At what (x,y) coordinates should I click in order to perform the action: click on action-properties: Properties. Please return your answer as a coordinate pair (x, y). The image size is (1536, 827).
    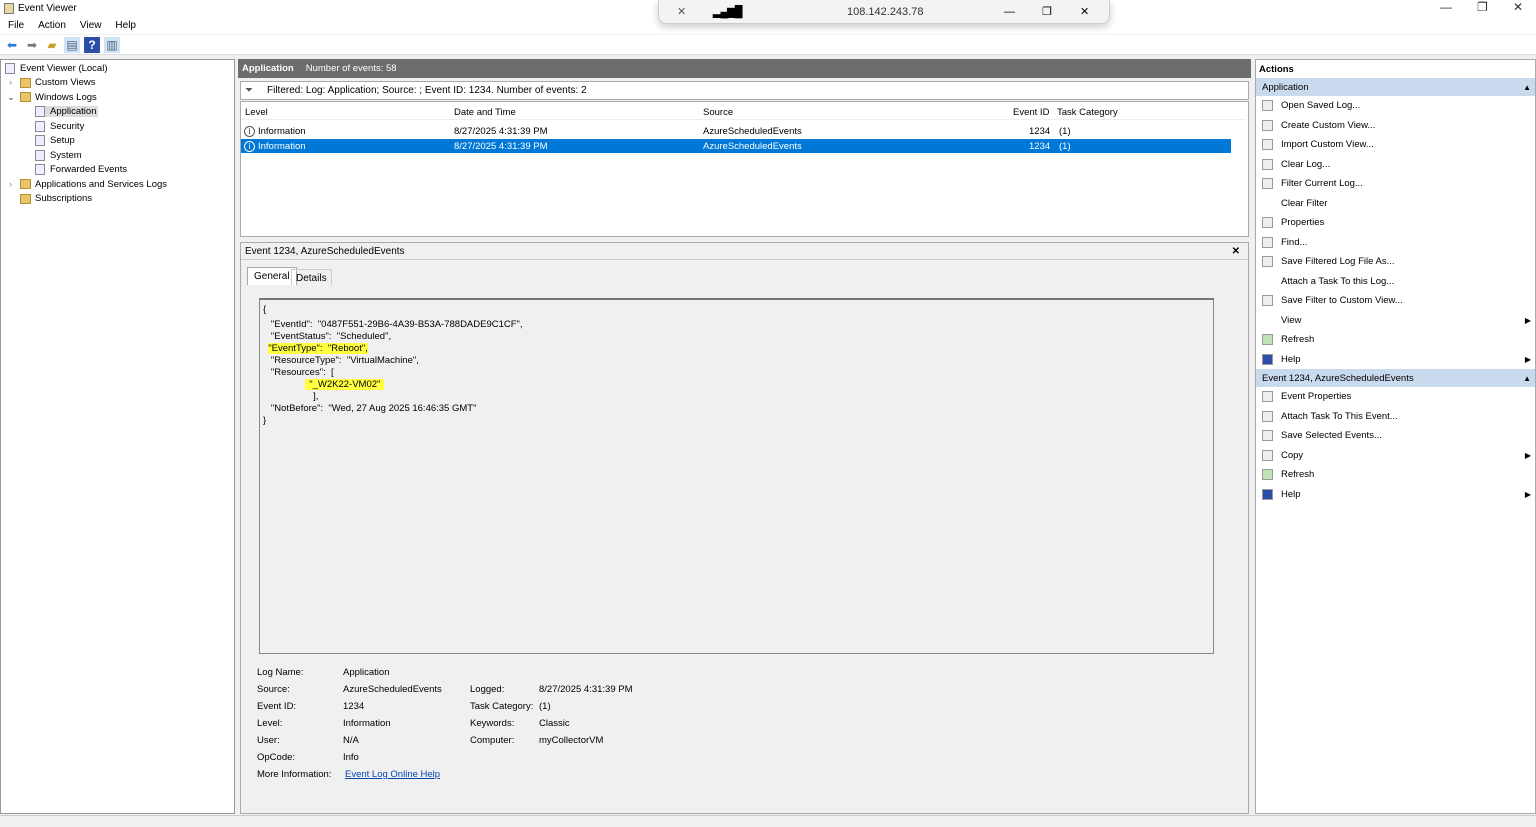
    Looking at the image, I should click on (1395, 223).